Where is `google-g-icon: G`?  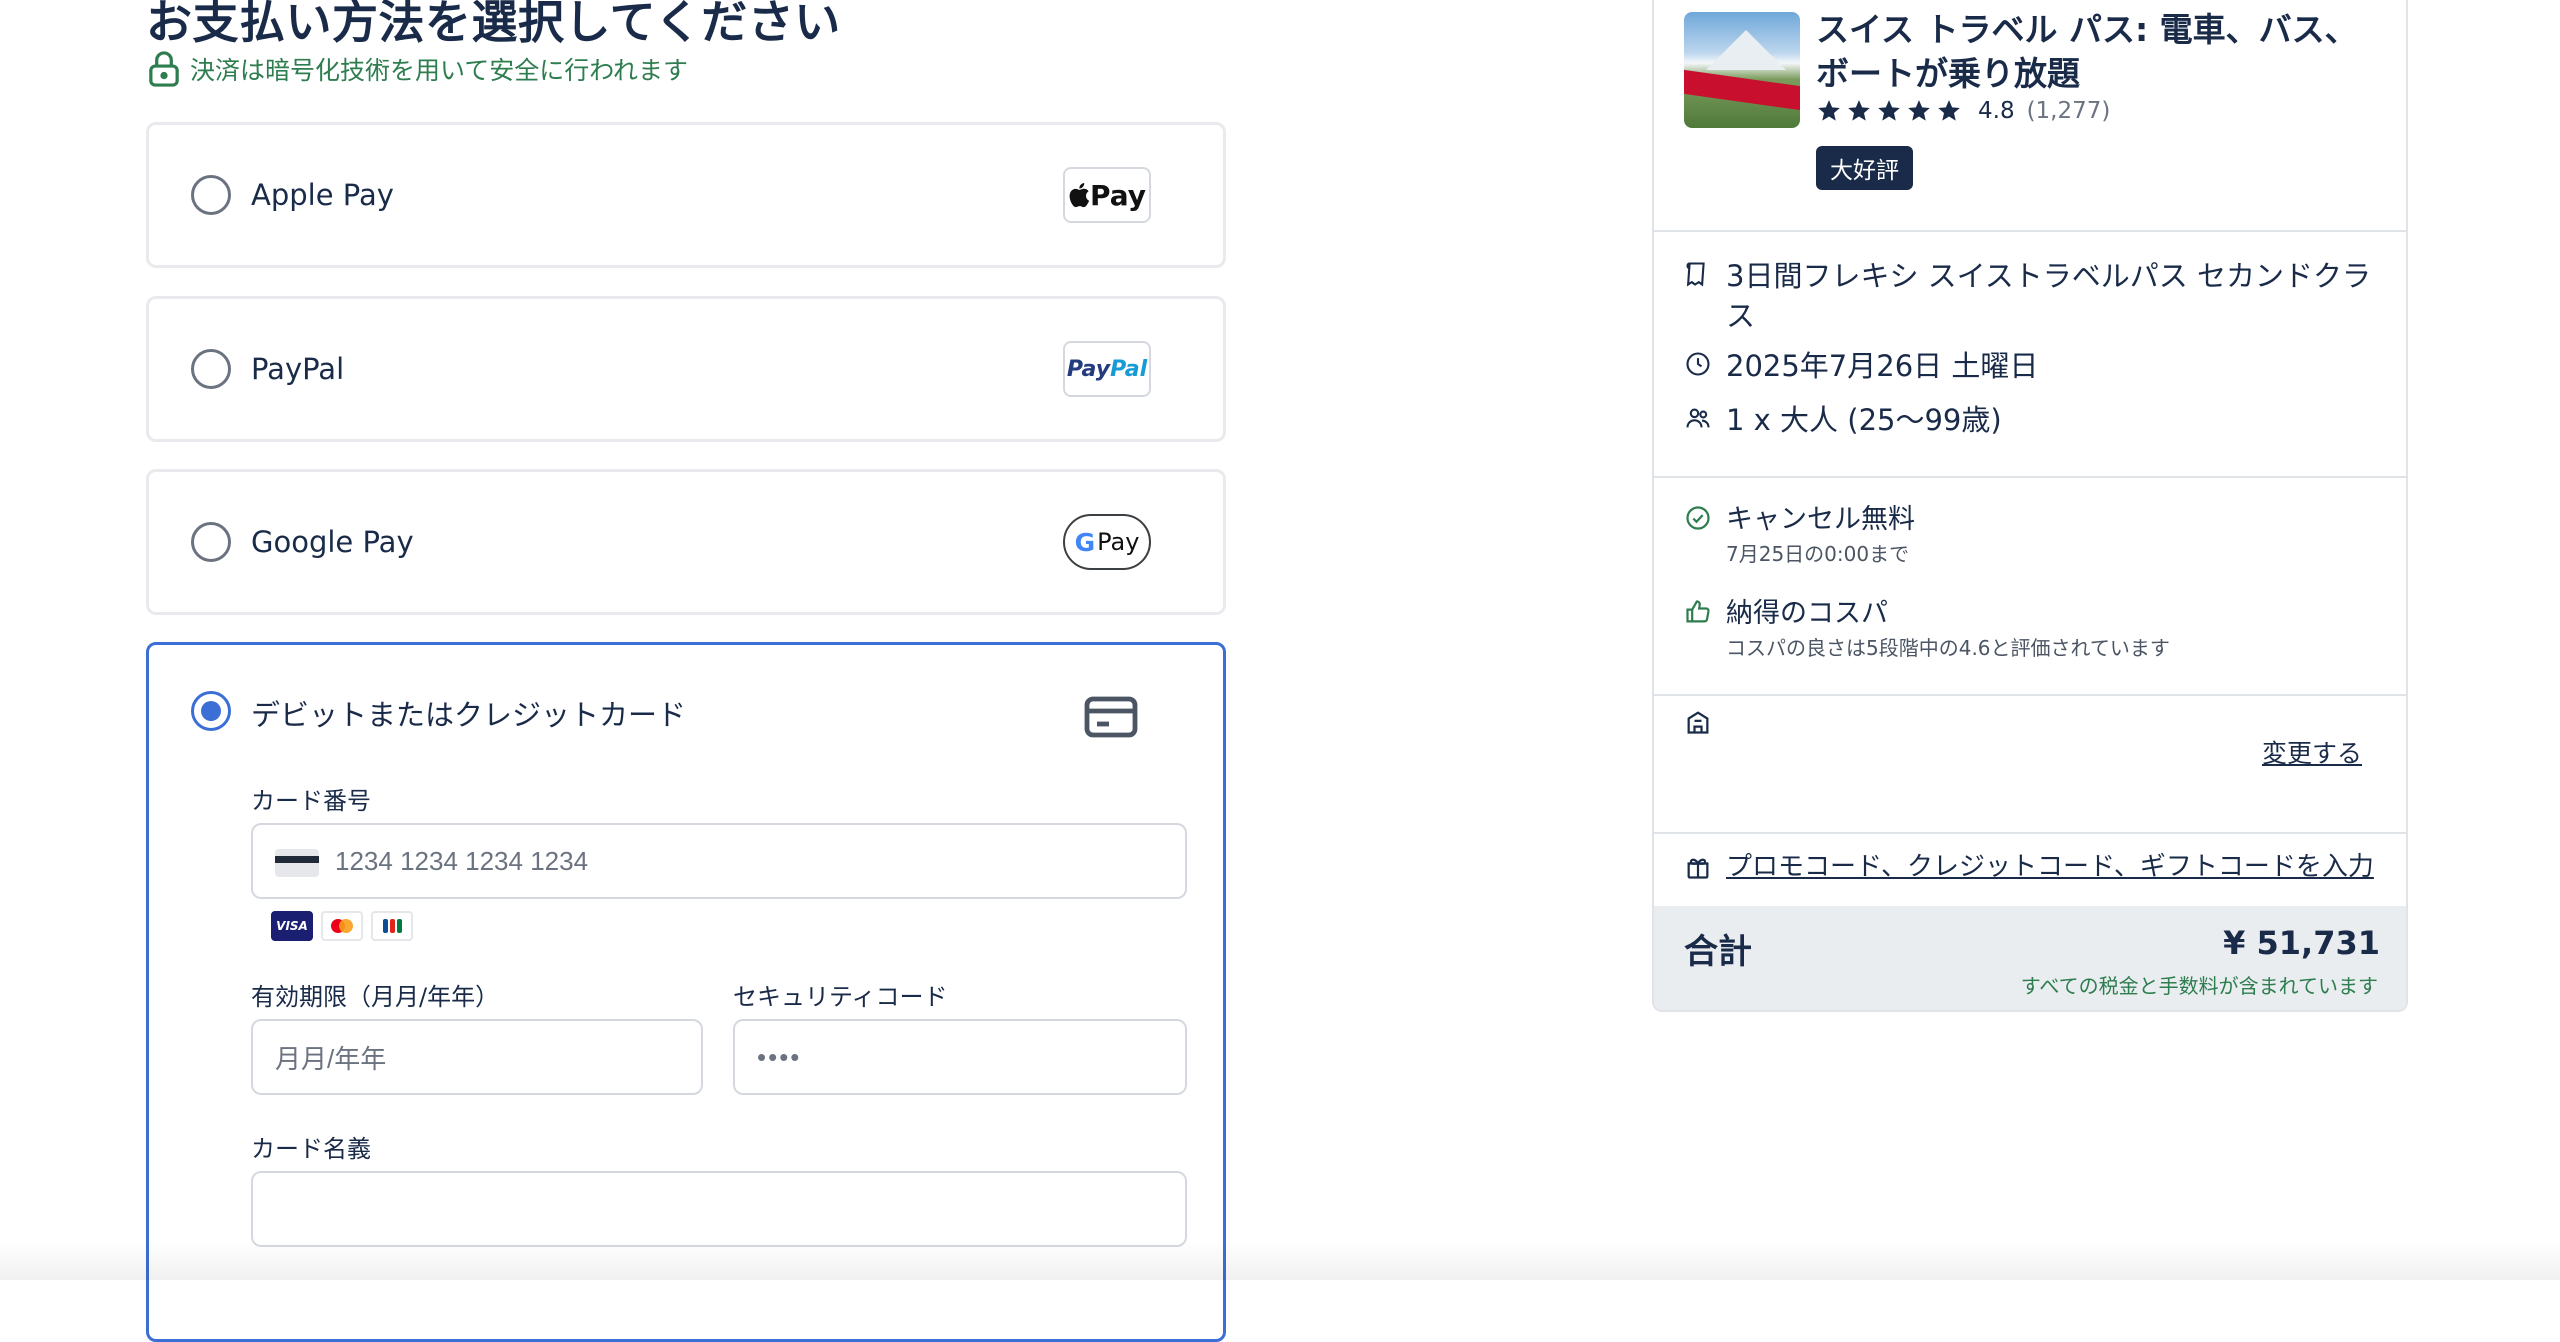
google-g-icon: G is located at coordinates (1085, 542).